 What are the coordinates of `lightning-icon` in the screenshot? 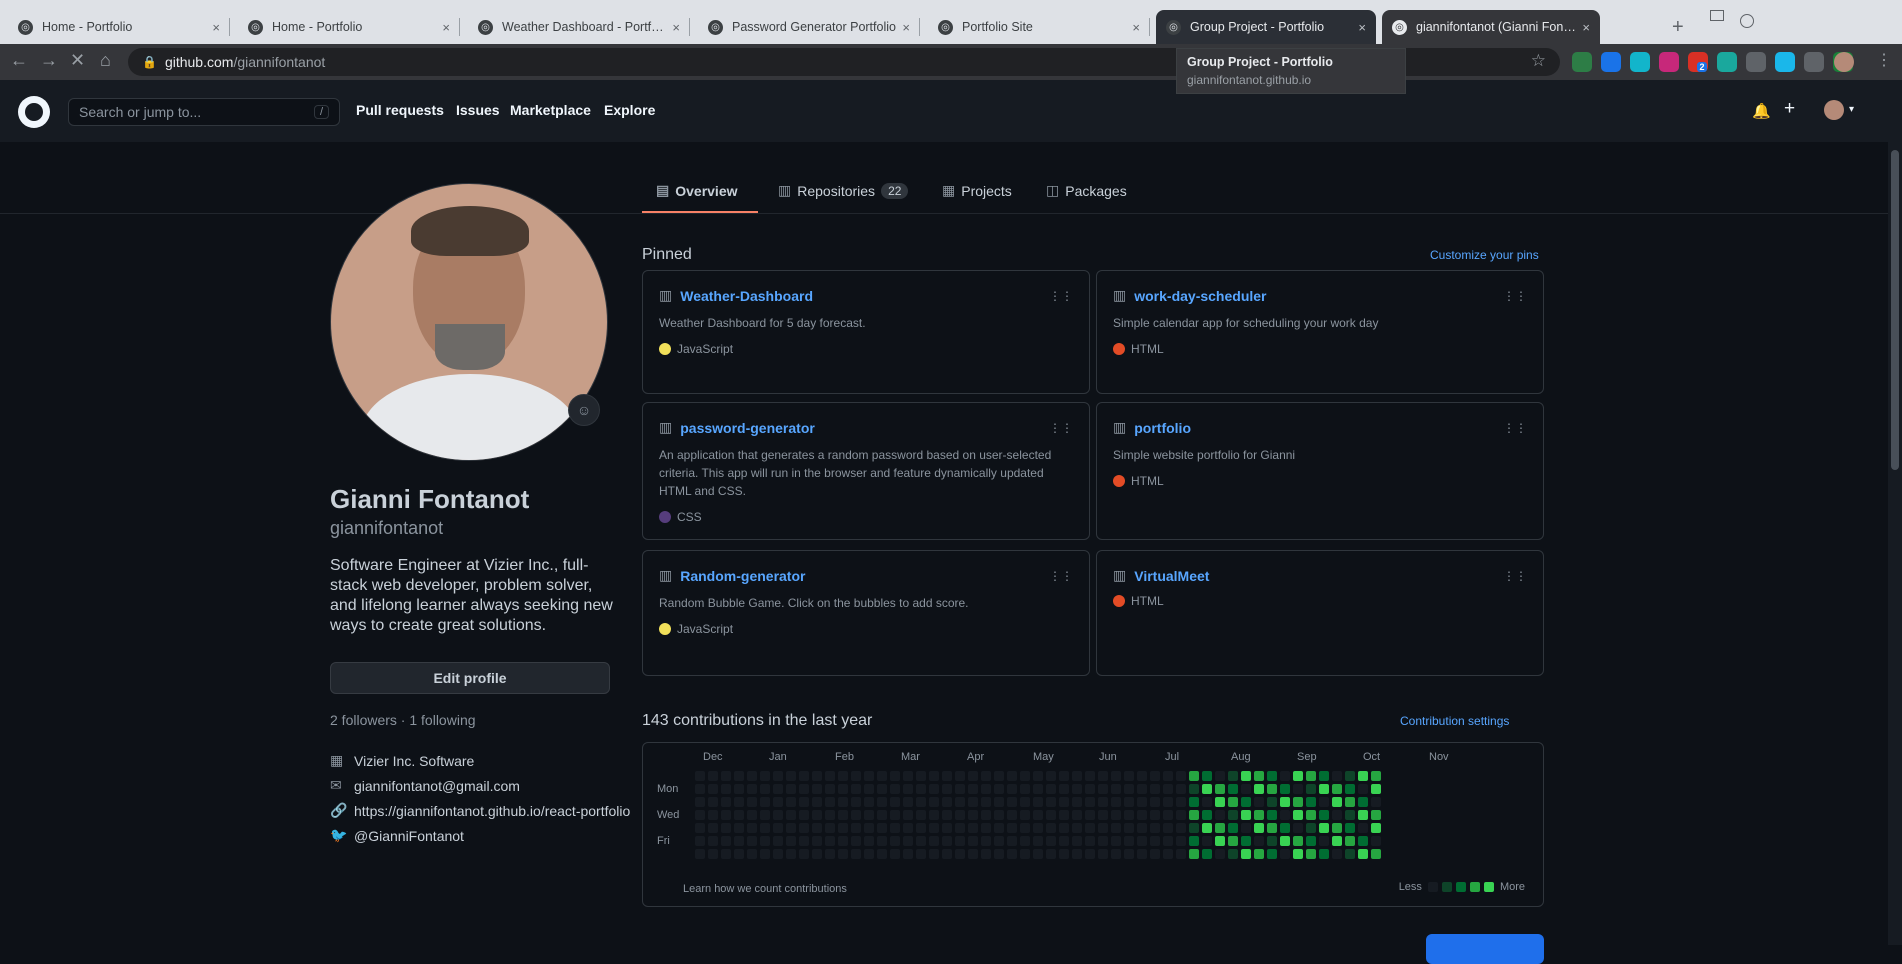 It's located at (1669, 62).